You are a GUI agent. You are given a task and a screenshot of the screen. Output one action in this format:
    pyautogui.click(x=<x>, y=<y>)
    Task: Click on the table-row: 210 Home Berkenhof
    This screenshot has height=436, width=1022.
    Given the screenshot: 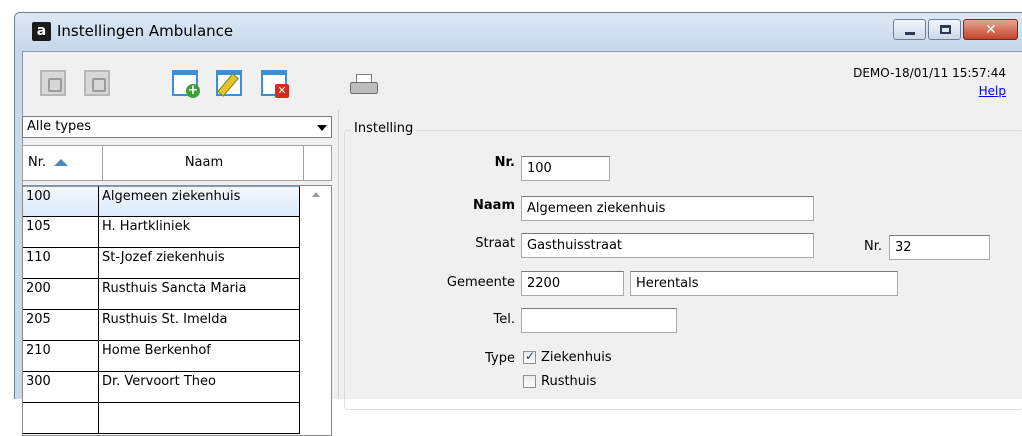 What is the action you would take?
    pyautogui.click(x=177, y=356)
    